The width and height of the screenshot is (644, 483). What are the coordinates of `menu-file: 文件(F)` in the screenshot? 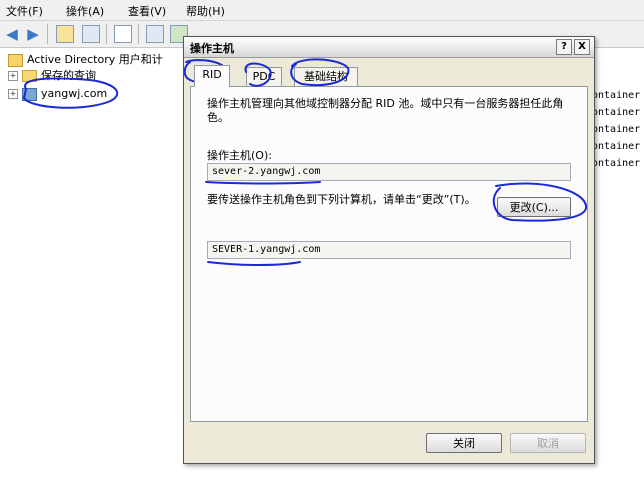 It's located at (24, 11).